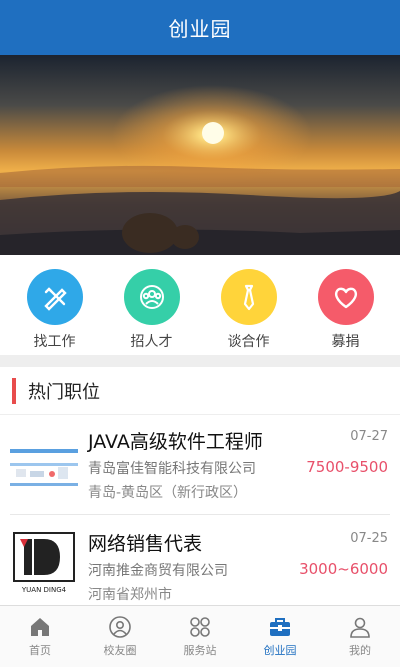  Describe the element at coordinates (120, 627) in the screenshot. I see `alumni-icon` at that location.